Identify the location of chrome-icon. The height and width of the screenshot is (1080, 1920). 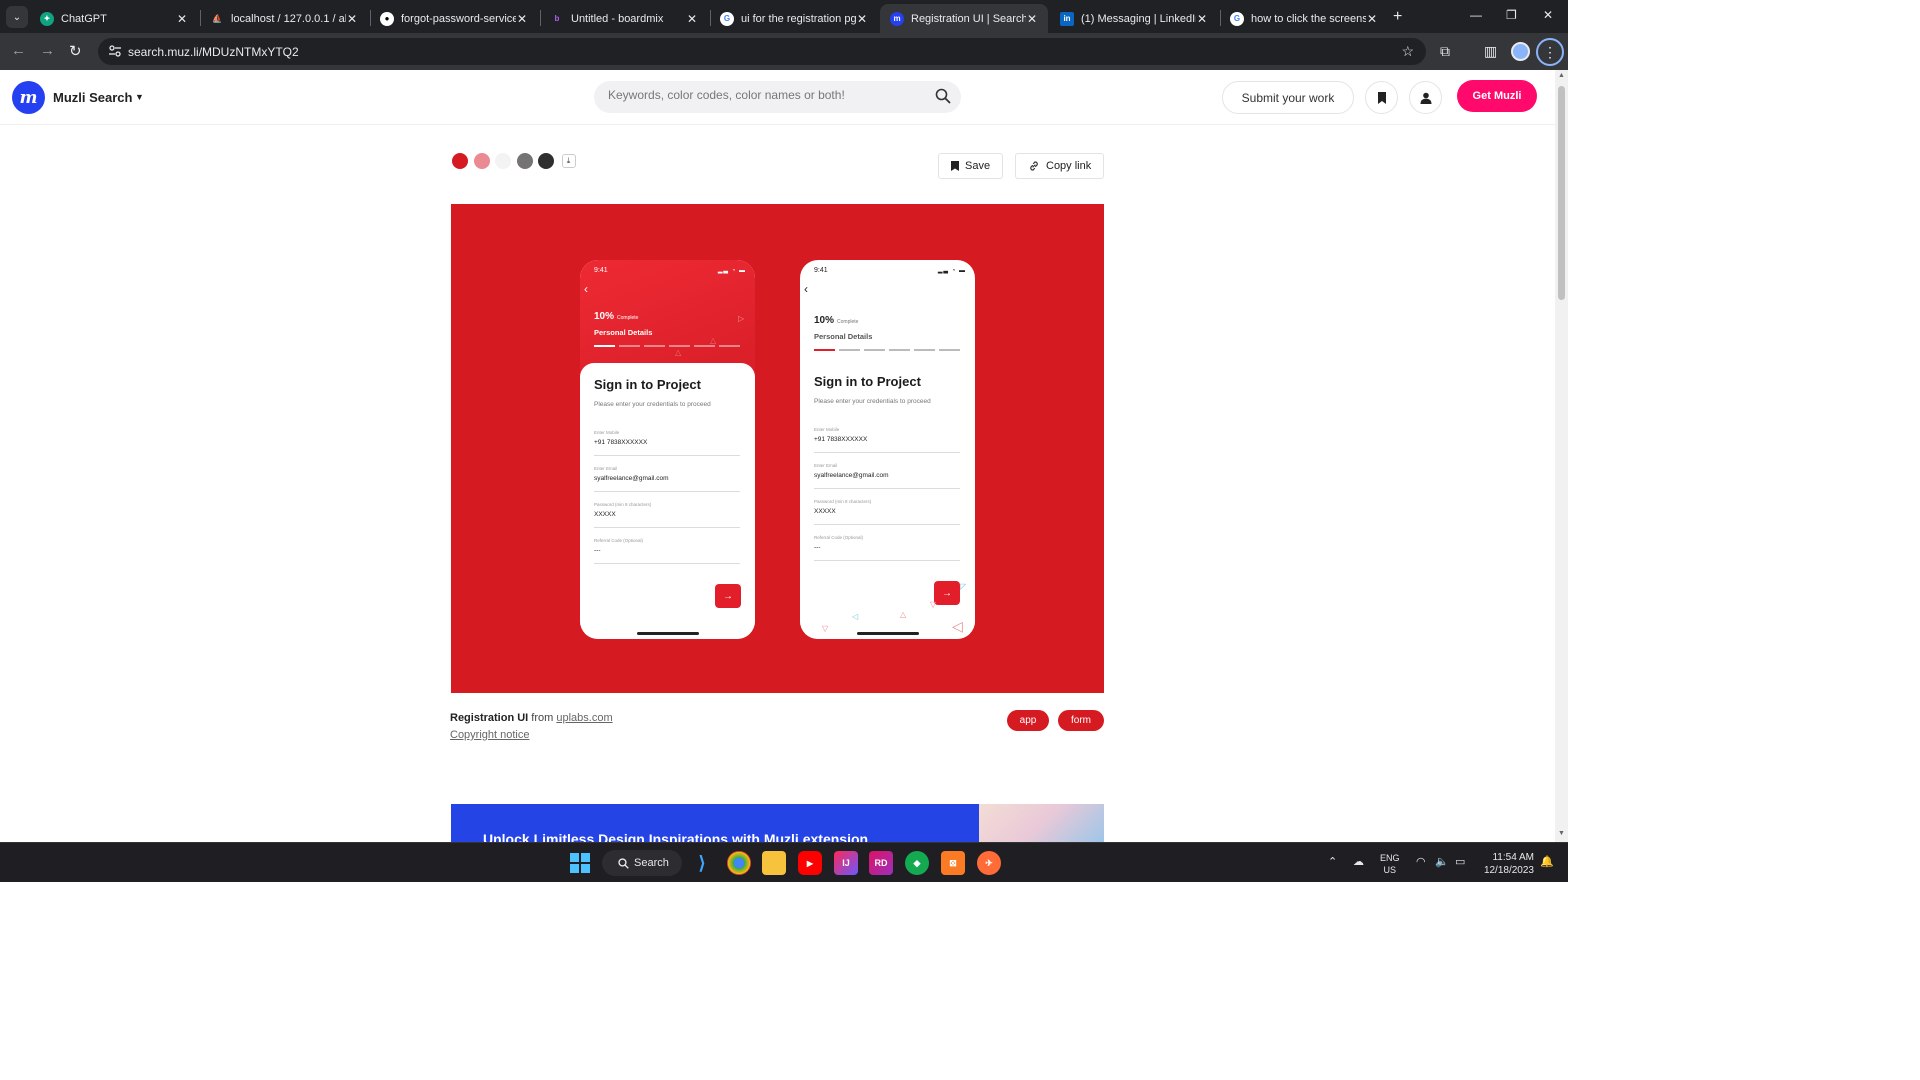
(739, 863).